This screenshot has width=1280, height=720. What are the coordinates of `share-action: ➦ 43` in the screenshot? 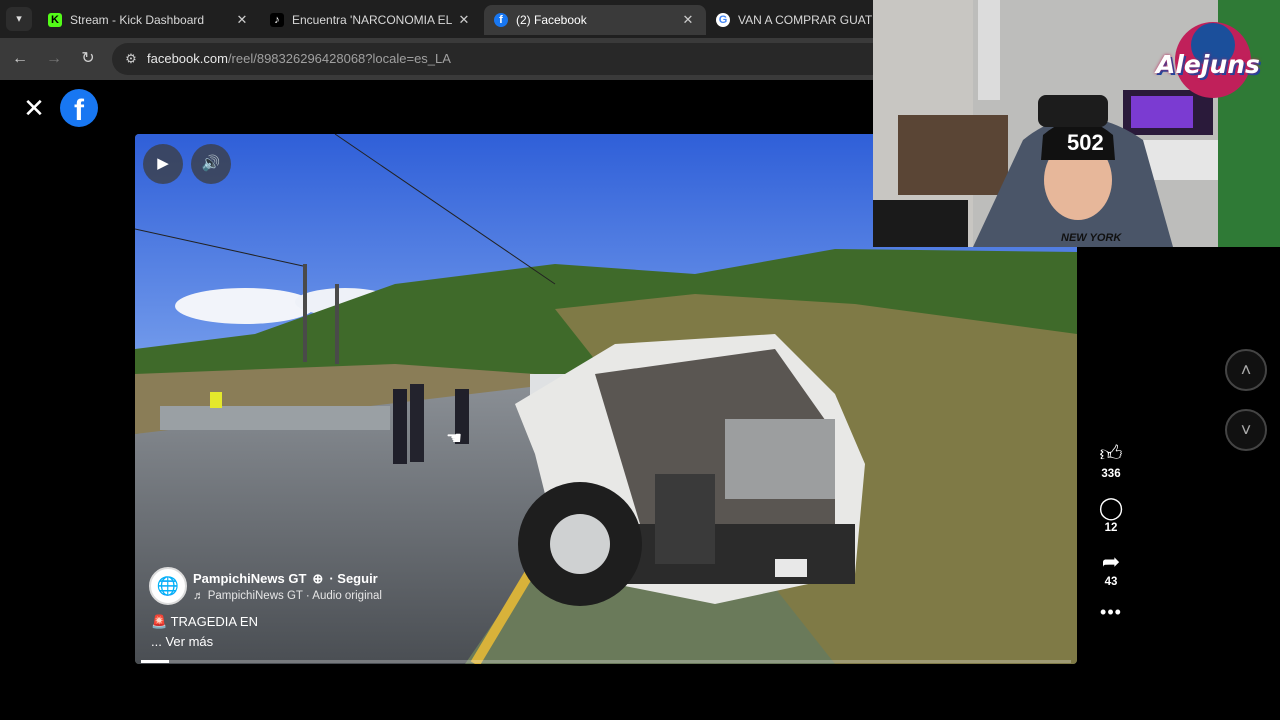 It's located at (1111, 568).